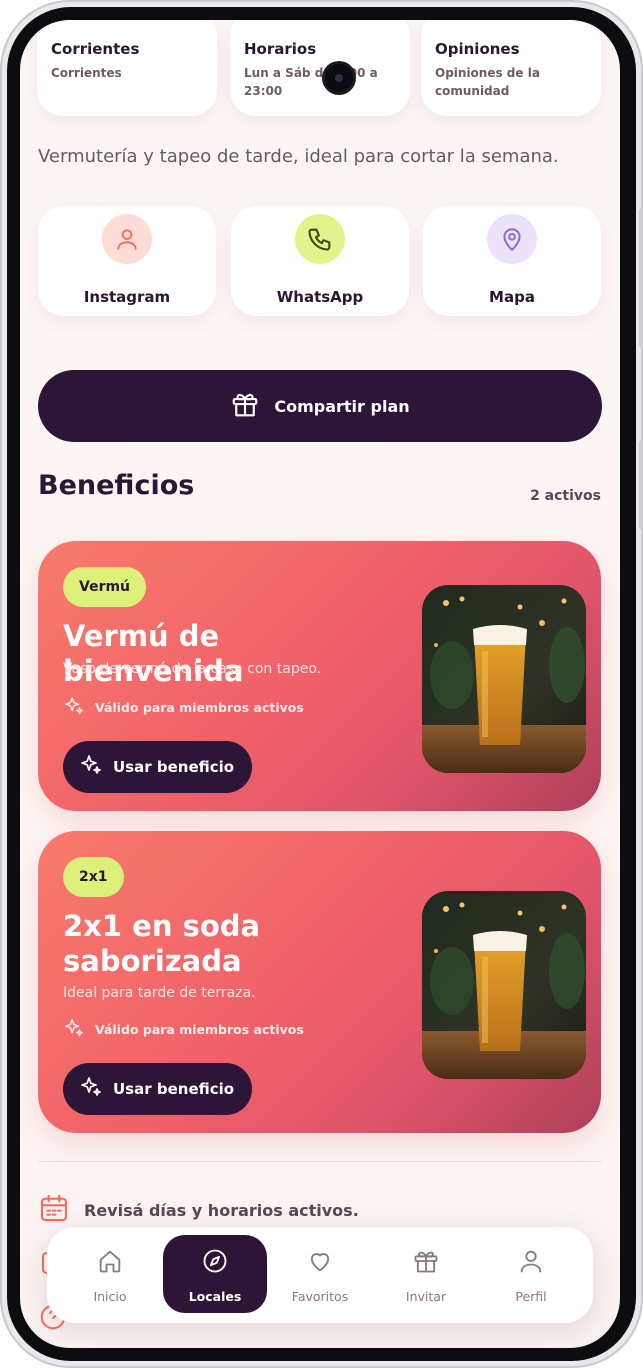  Describe the element at coordinates (311, 82) in the screenshot. I see `info-card-subtitle: Lun a Sáb de 8:00 a 23:00` at that location.